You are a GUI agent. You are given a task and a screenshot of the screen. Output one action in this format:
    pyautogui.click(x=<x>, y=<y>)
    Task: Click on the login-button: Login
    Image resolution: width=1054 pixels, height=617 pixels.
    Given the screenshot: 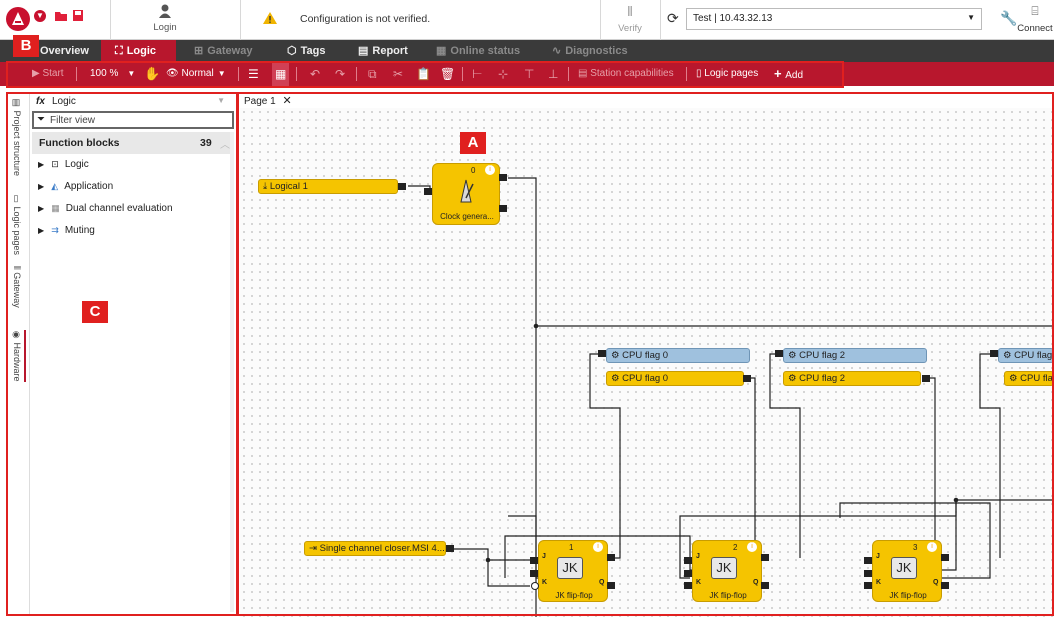 What is the action you would take?
    pyautogui.click(x=165, y=20)
    